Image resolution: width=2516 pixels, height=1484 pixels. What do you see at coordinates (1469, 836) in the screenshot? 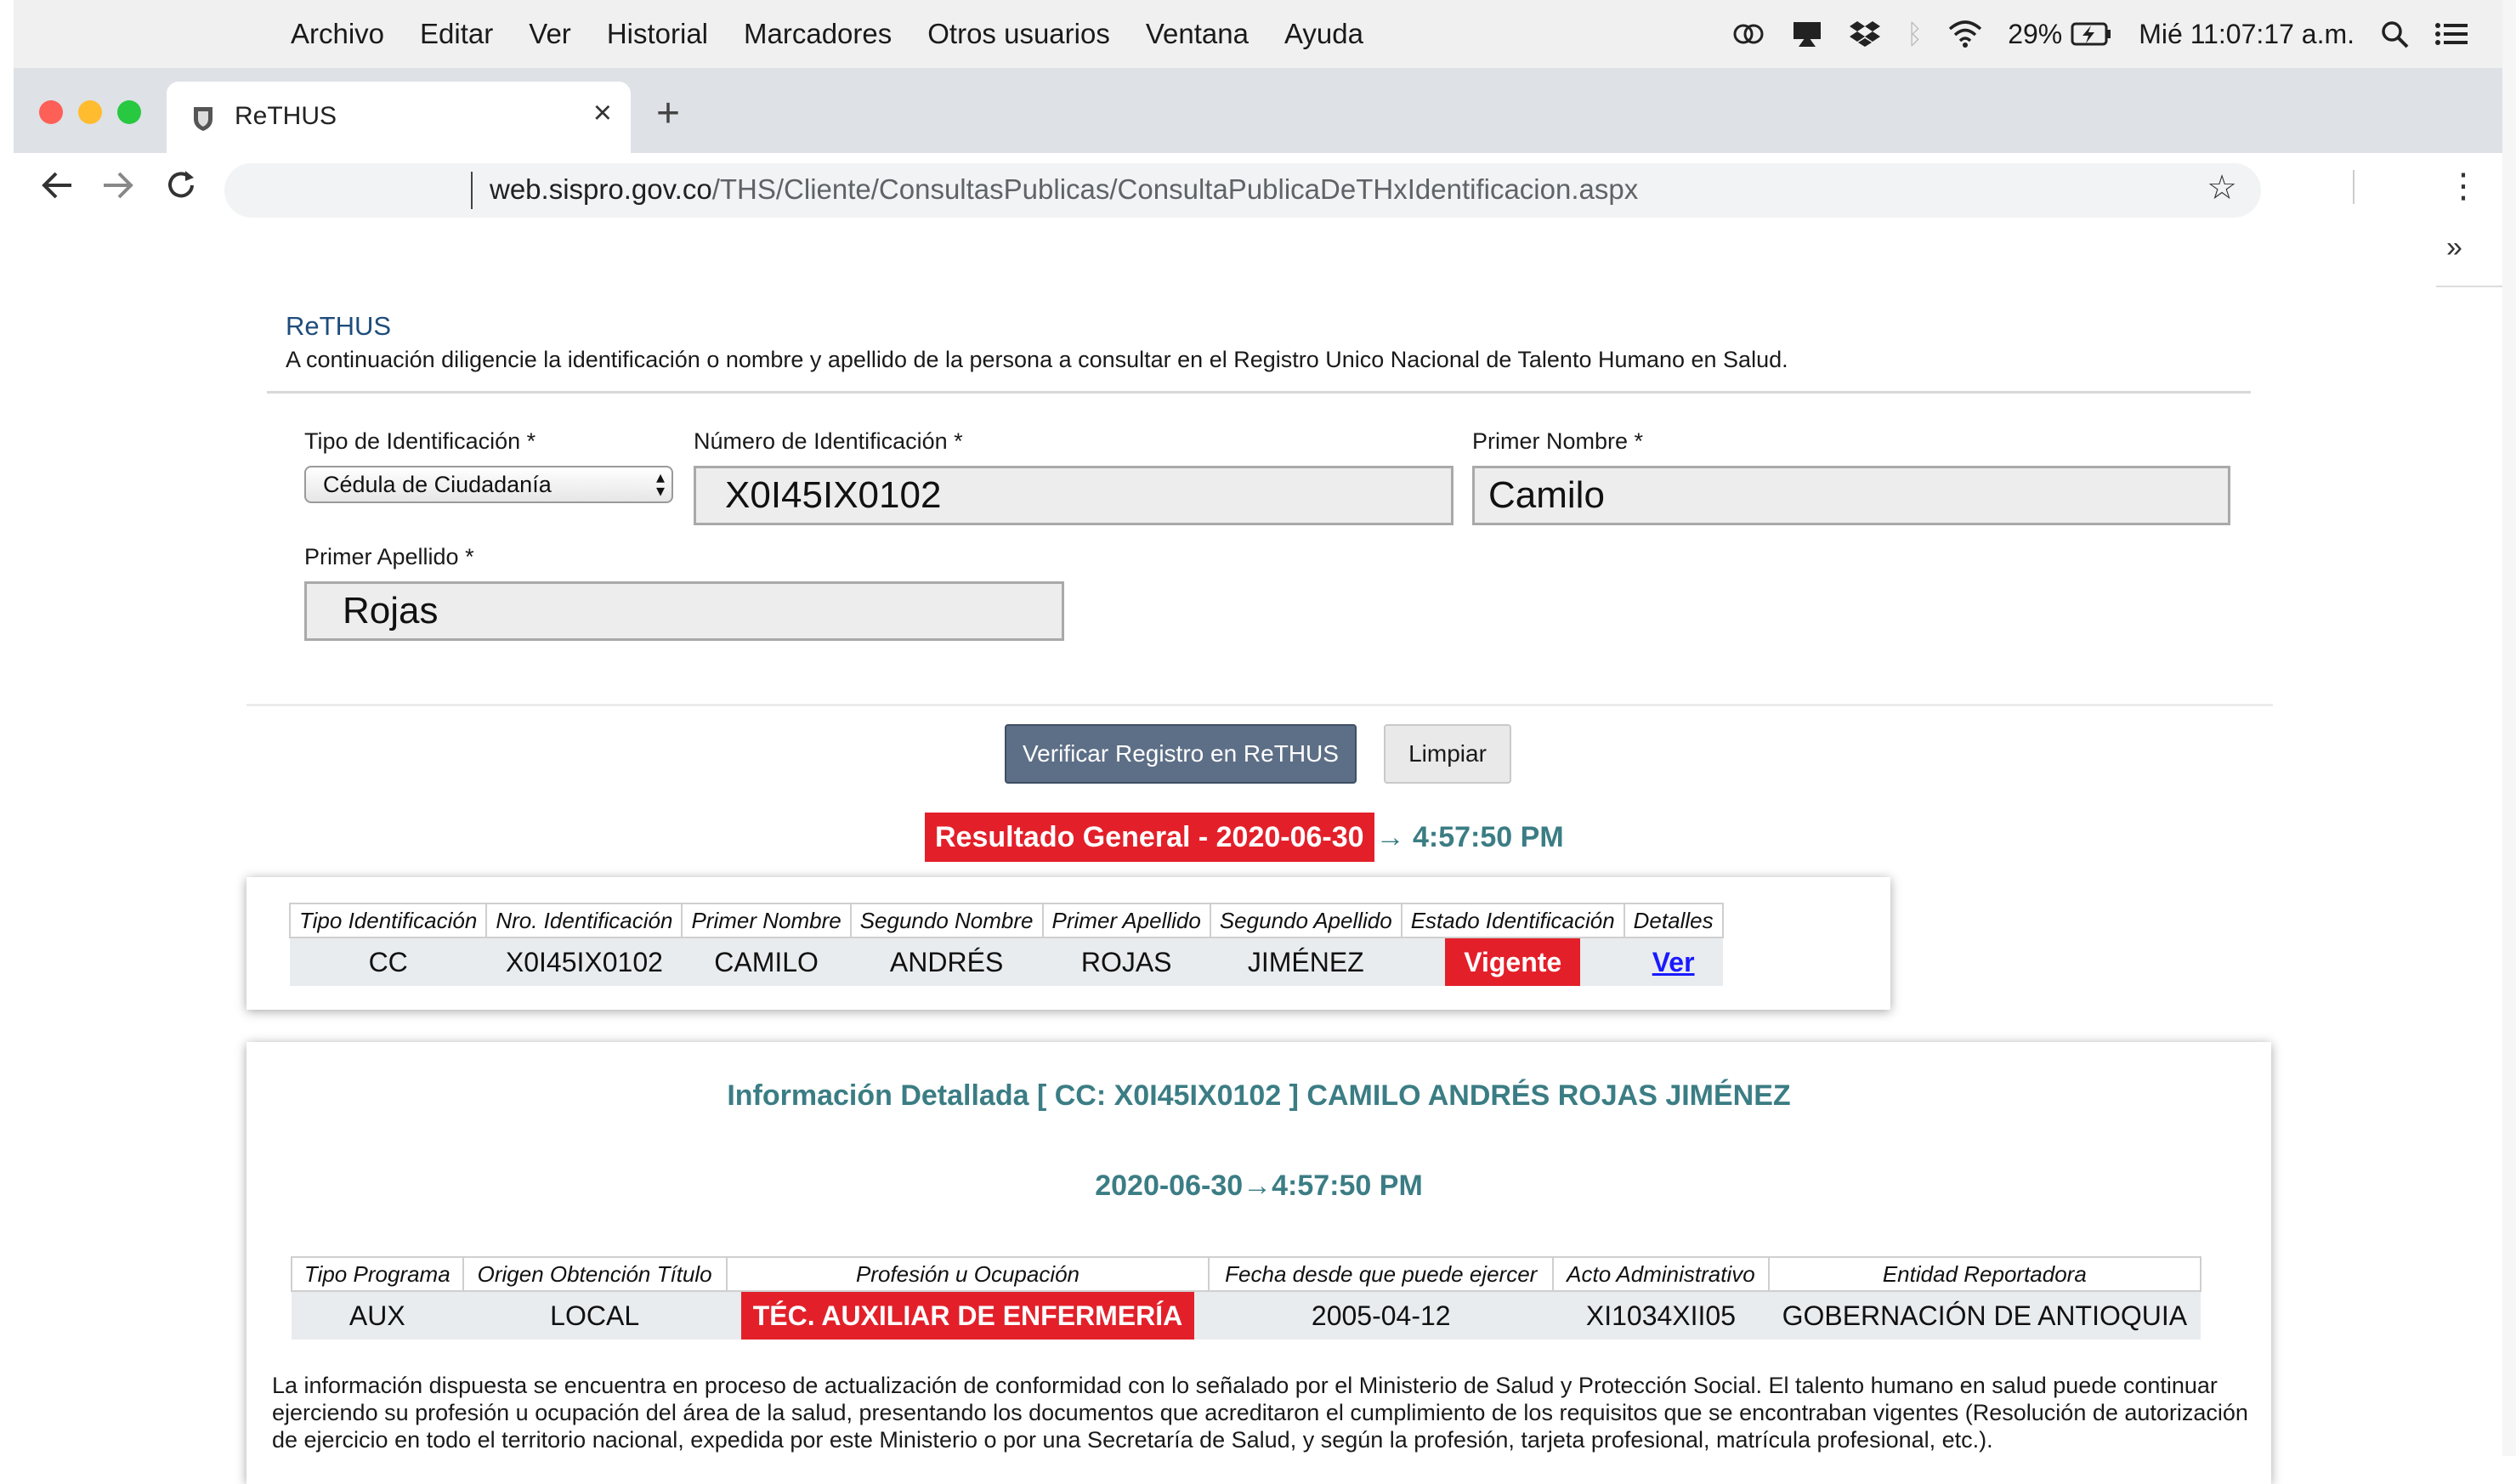
I see `result-time: → 4:57:50 PM` at bounding box center [1469, 836].